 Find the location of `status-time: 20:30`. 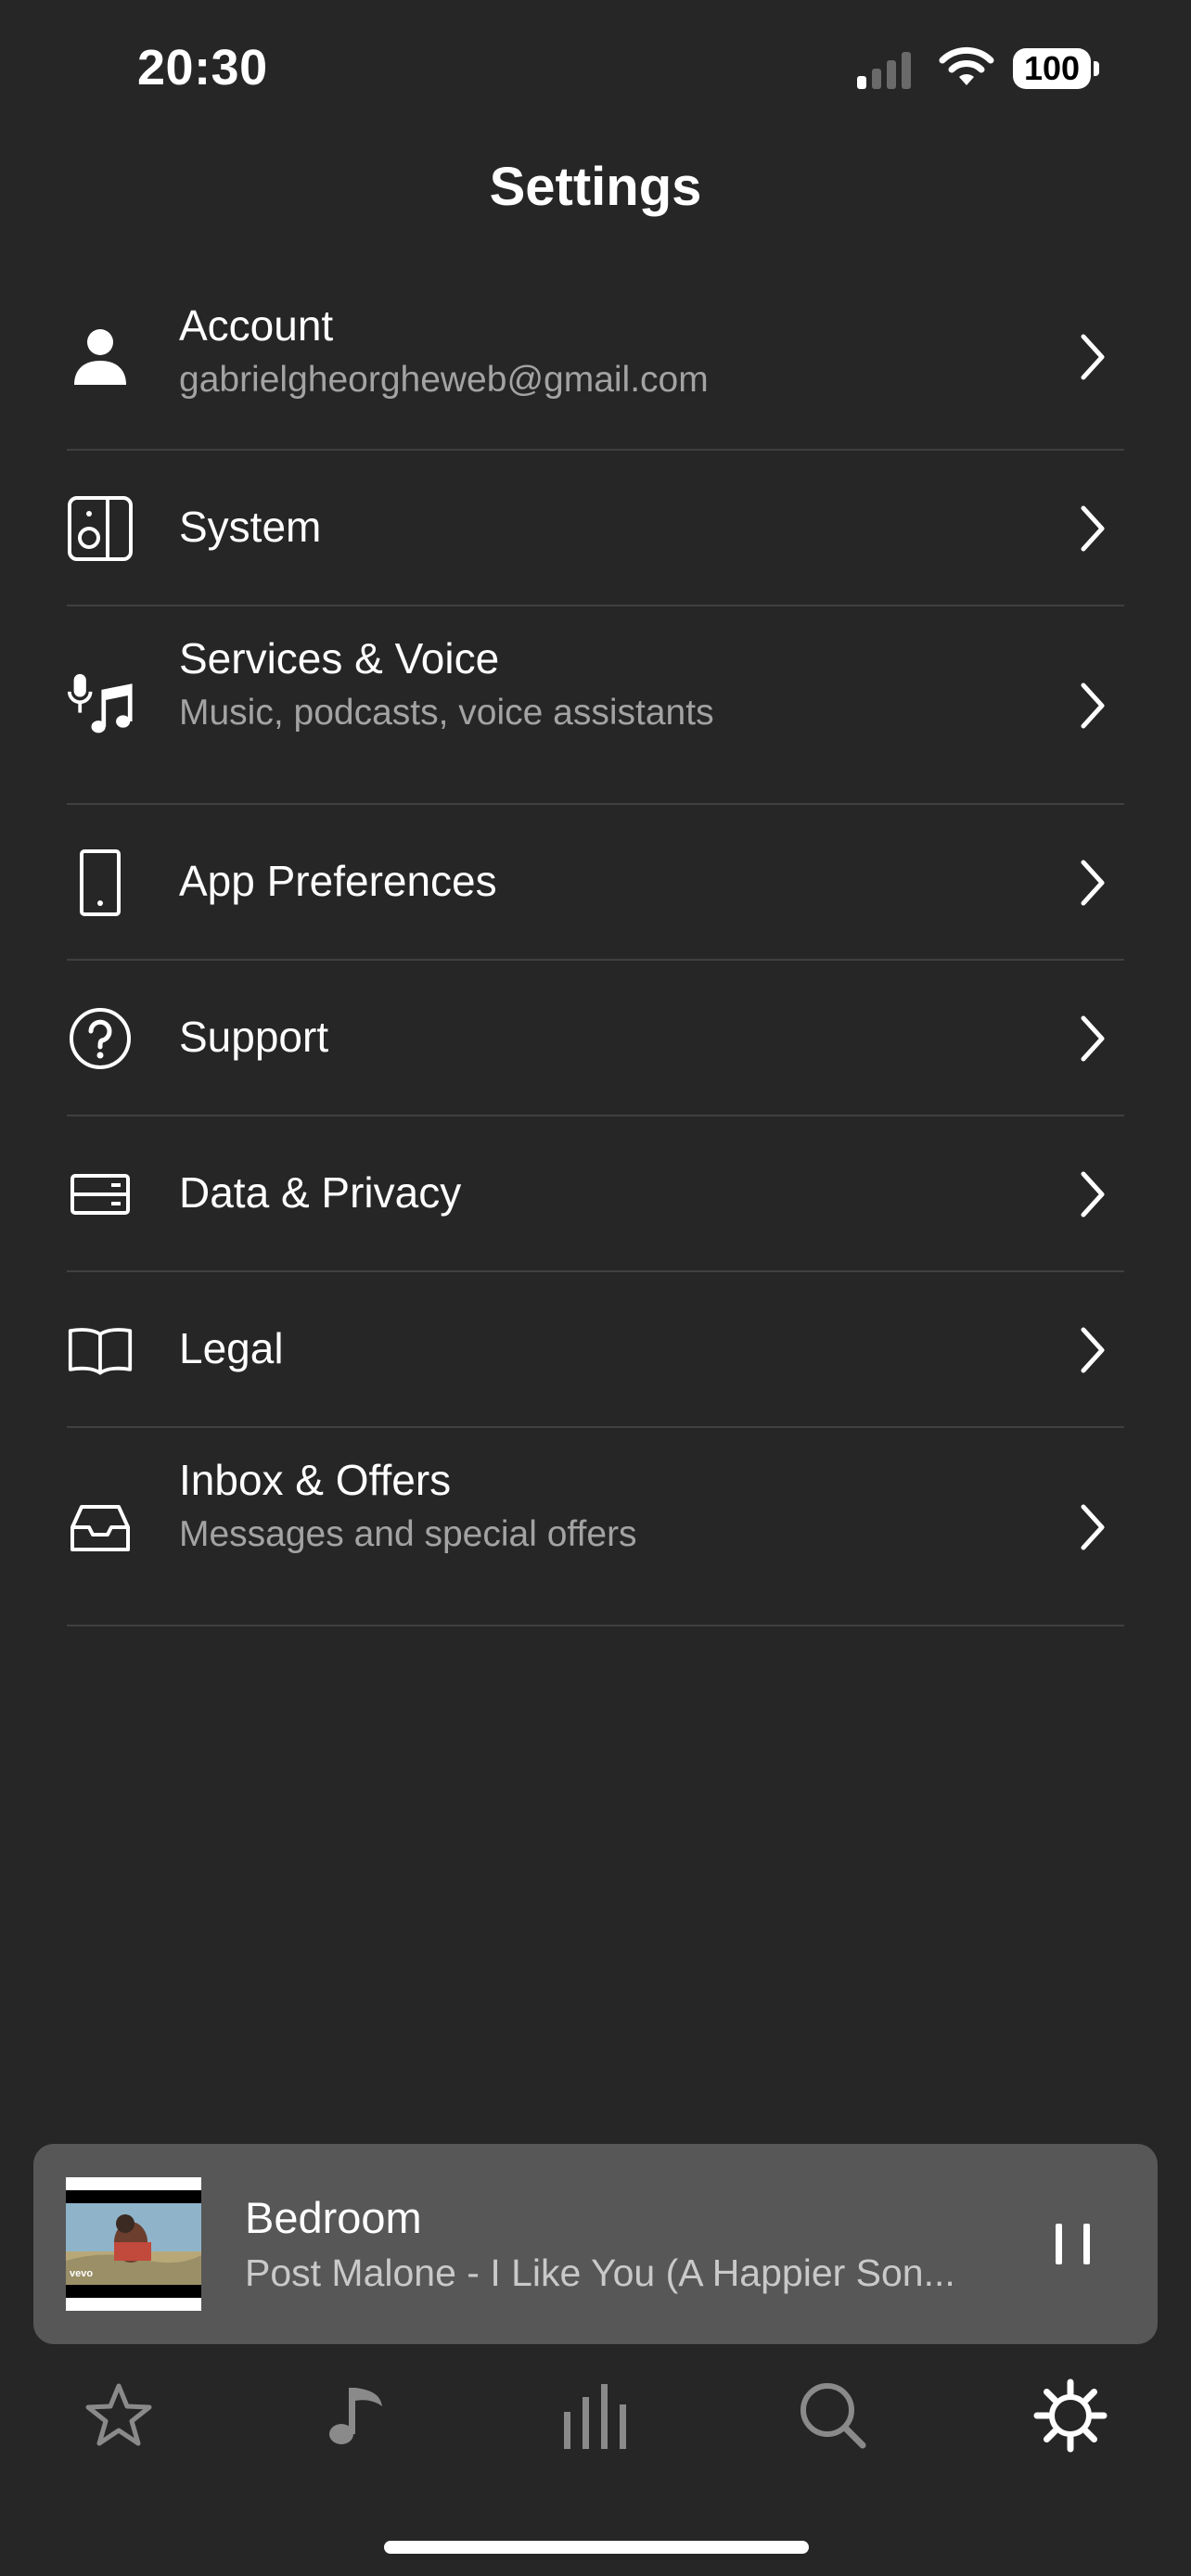

status-time: 20:30 is located at coordinates (202, 68).